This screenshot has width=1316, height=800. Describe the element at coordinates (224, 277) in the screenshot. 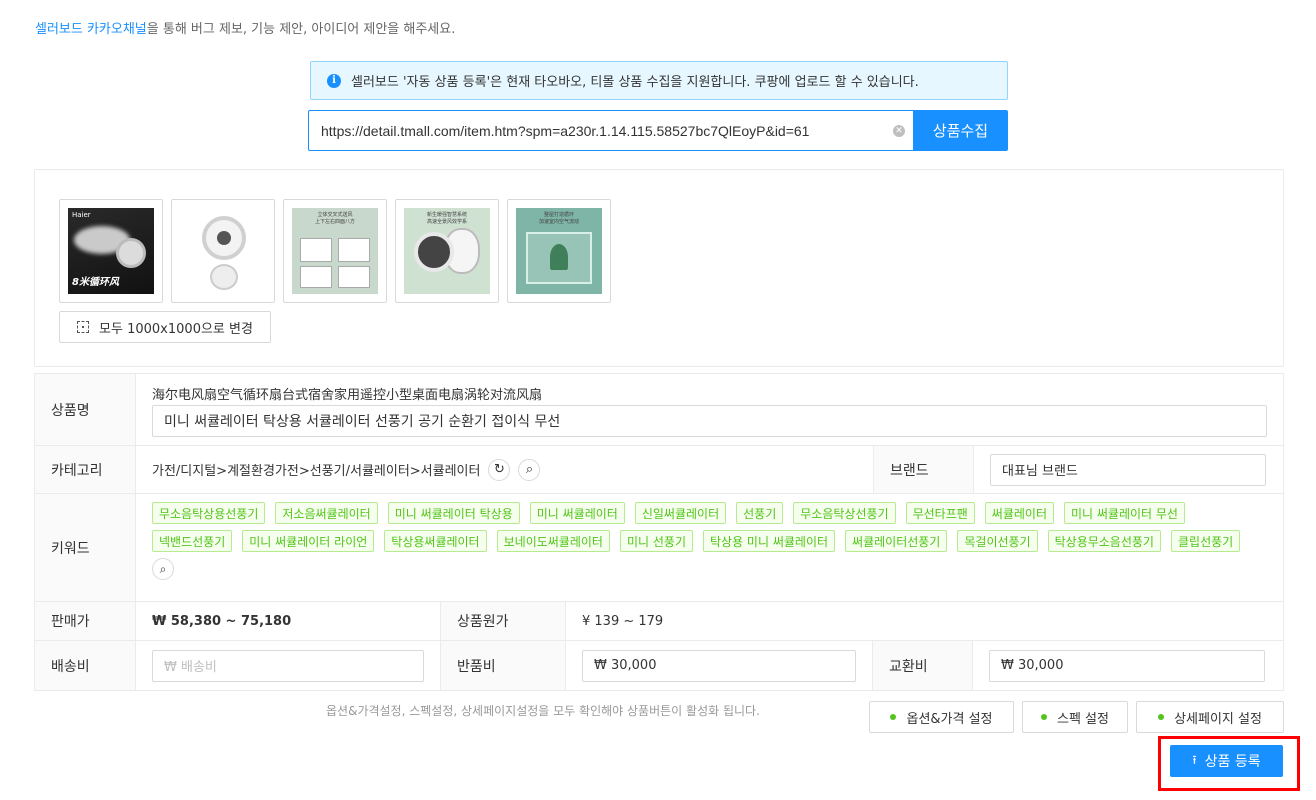

I see `fan-base-shape` at that location.